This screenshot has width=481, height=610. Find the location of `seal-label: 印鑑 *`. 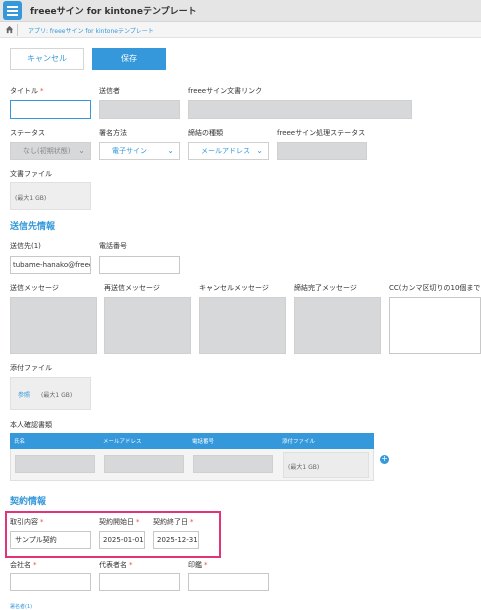

seal-label: 印鑑 * is located at coordinates (198, 565).